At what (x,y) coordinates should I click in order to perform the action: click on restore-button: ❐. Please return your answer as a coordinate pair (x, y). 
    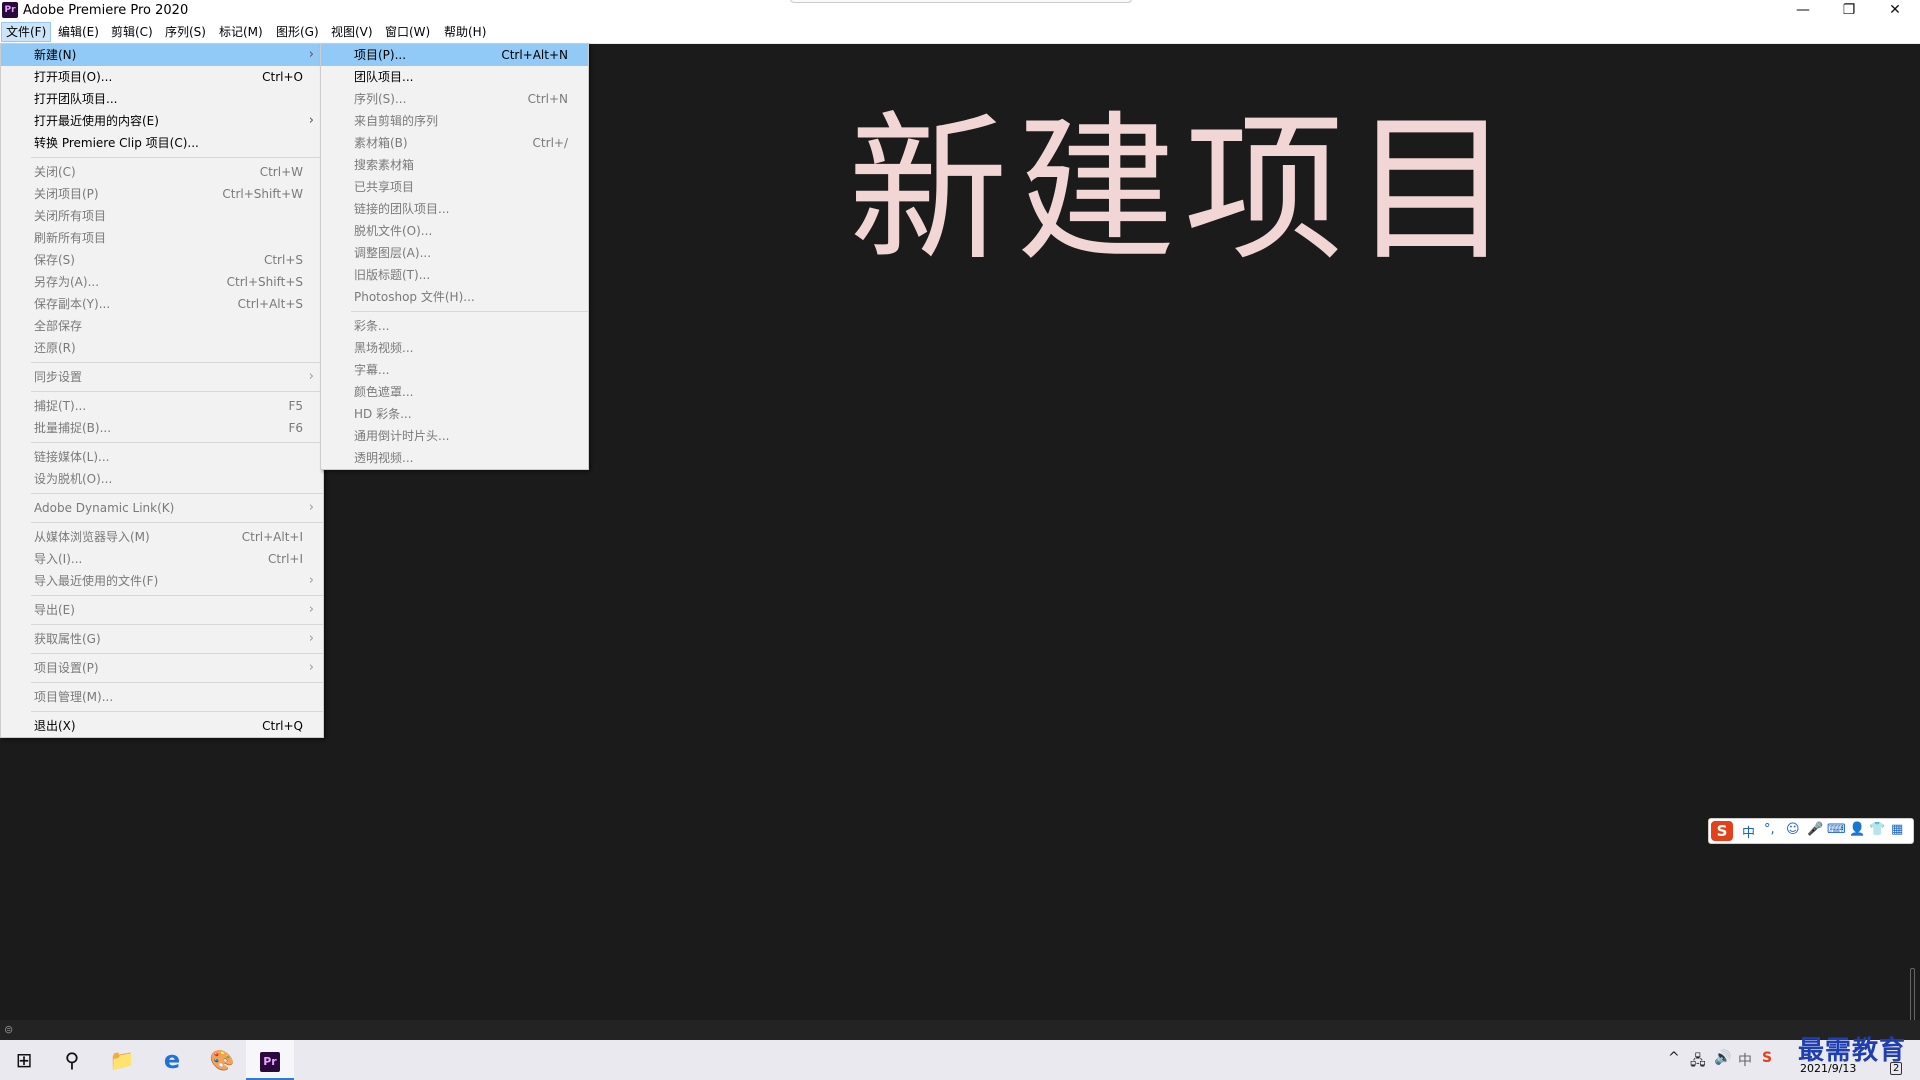
    Looking at the image, I should click on (1849, 11).